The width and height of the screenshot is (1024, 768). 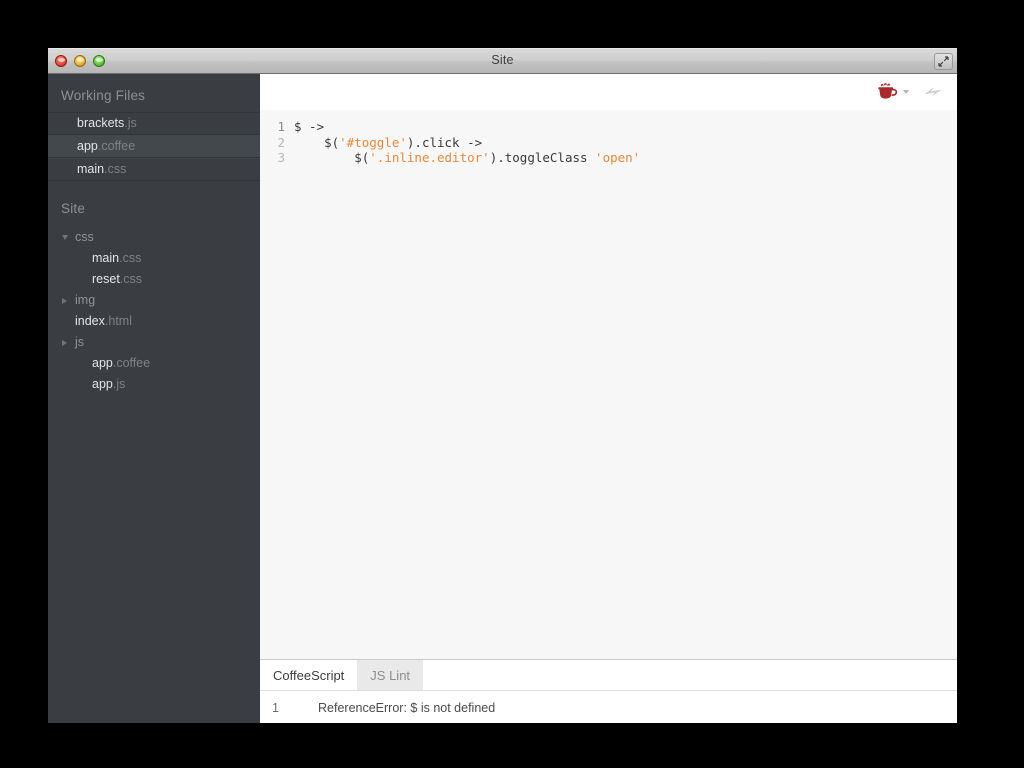 What do you see at coordinates (118, 321) in the screenshot?
I see `file-extension: .html` at bounding box center [118, 321].